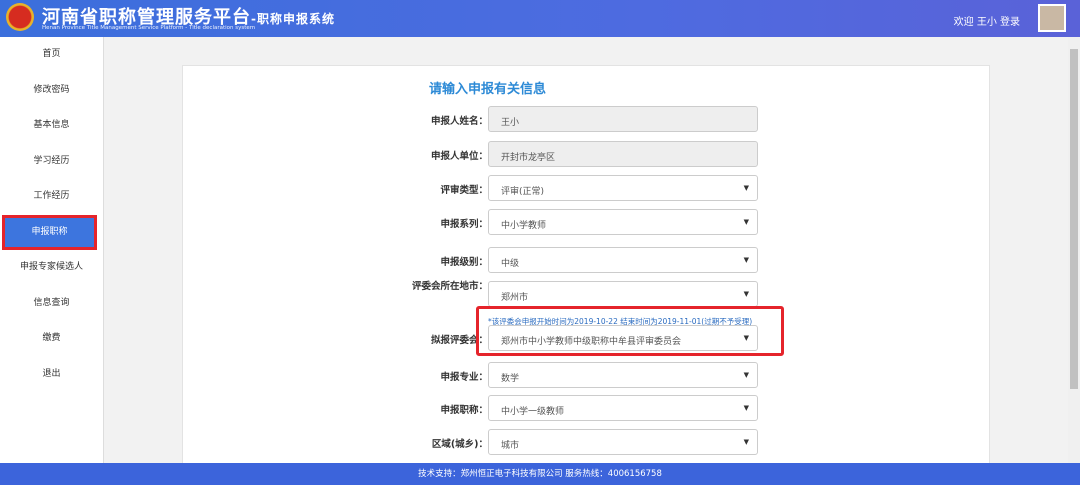  What do you see at coordinates (523, 192) in the screenshot?
I see `review-type-value: 评审(正常)` at bounding box center [523, 192].